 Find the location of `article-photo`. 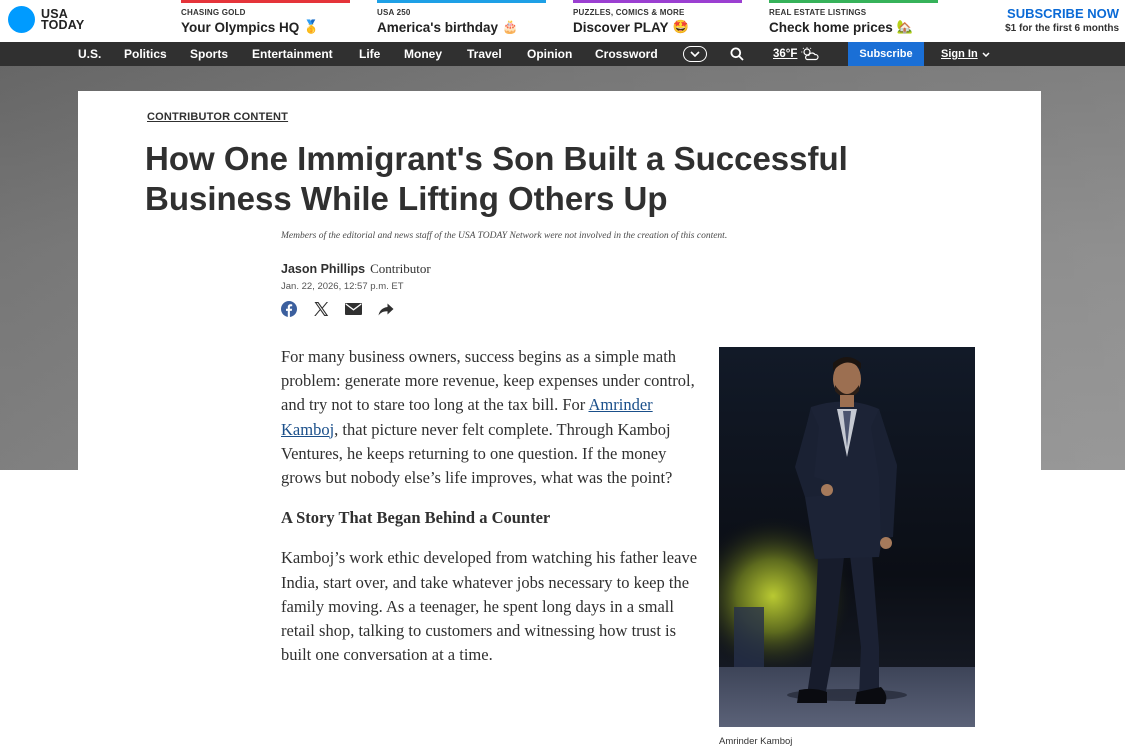

article-photo is located at coordinates (847, 537).